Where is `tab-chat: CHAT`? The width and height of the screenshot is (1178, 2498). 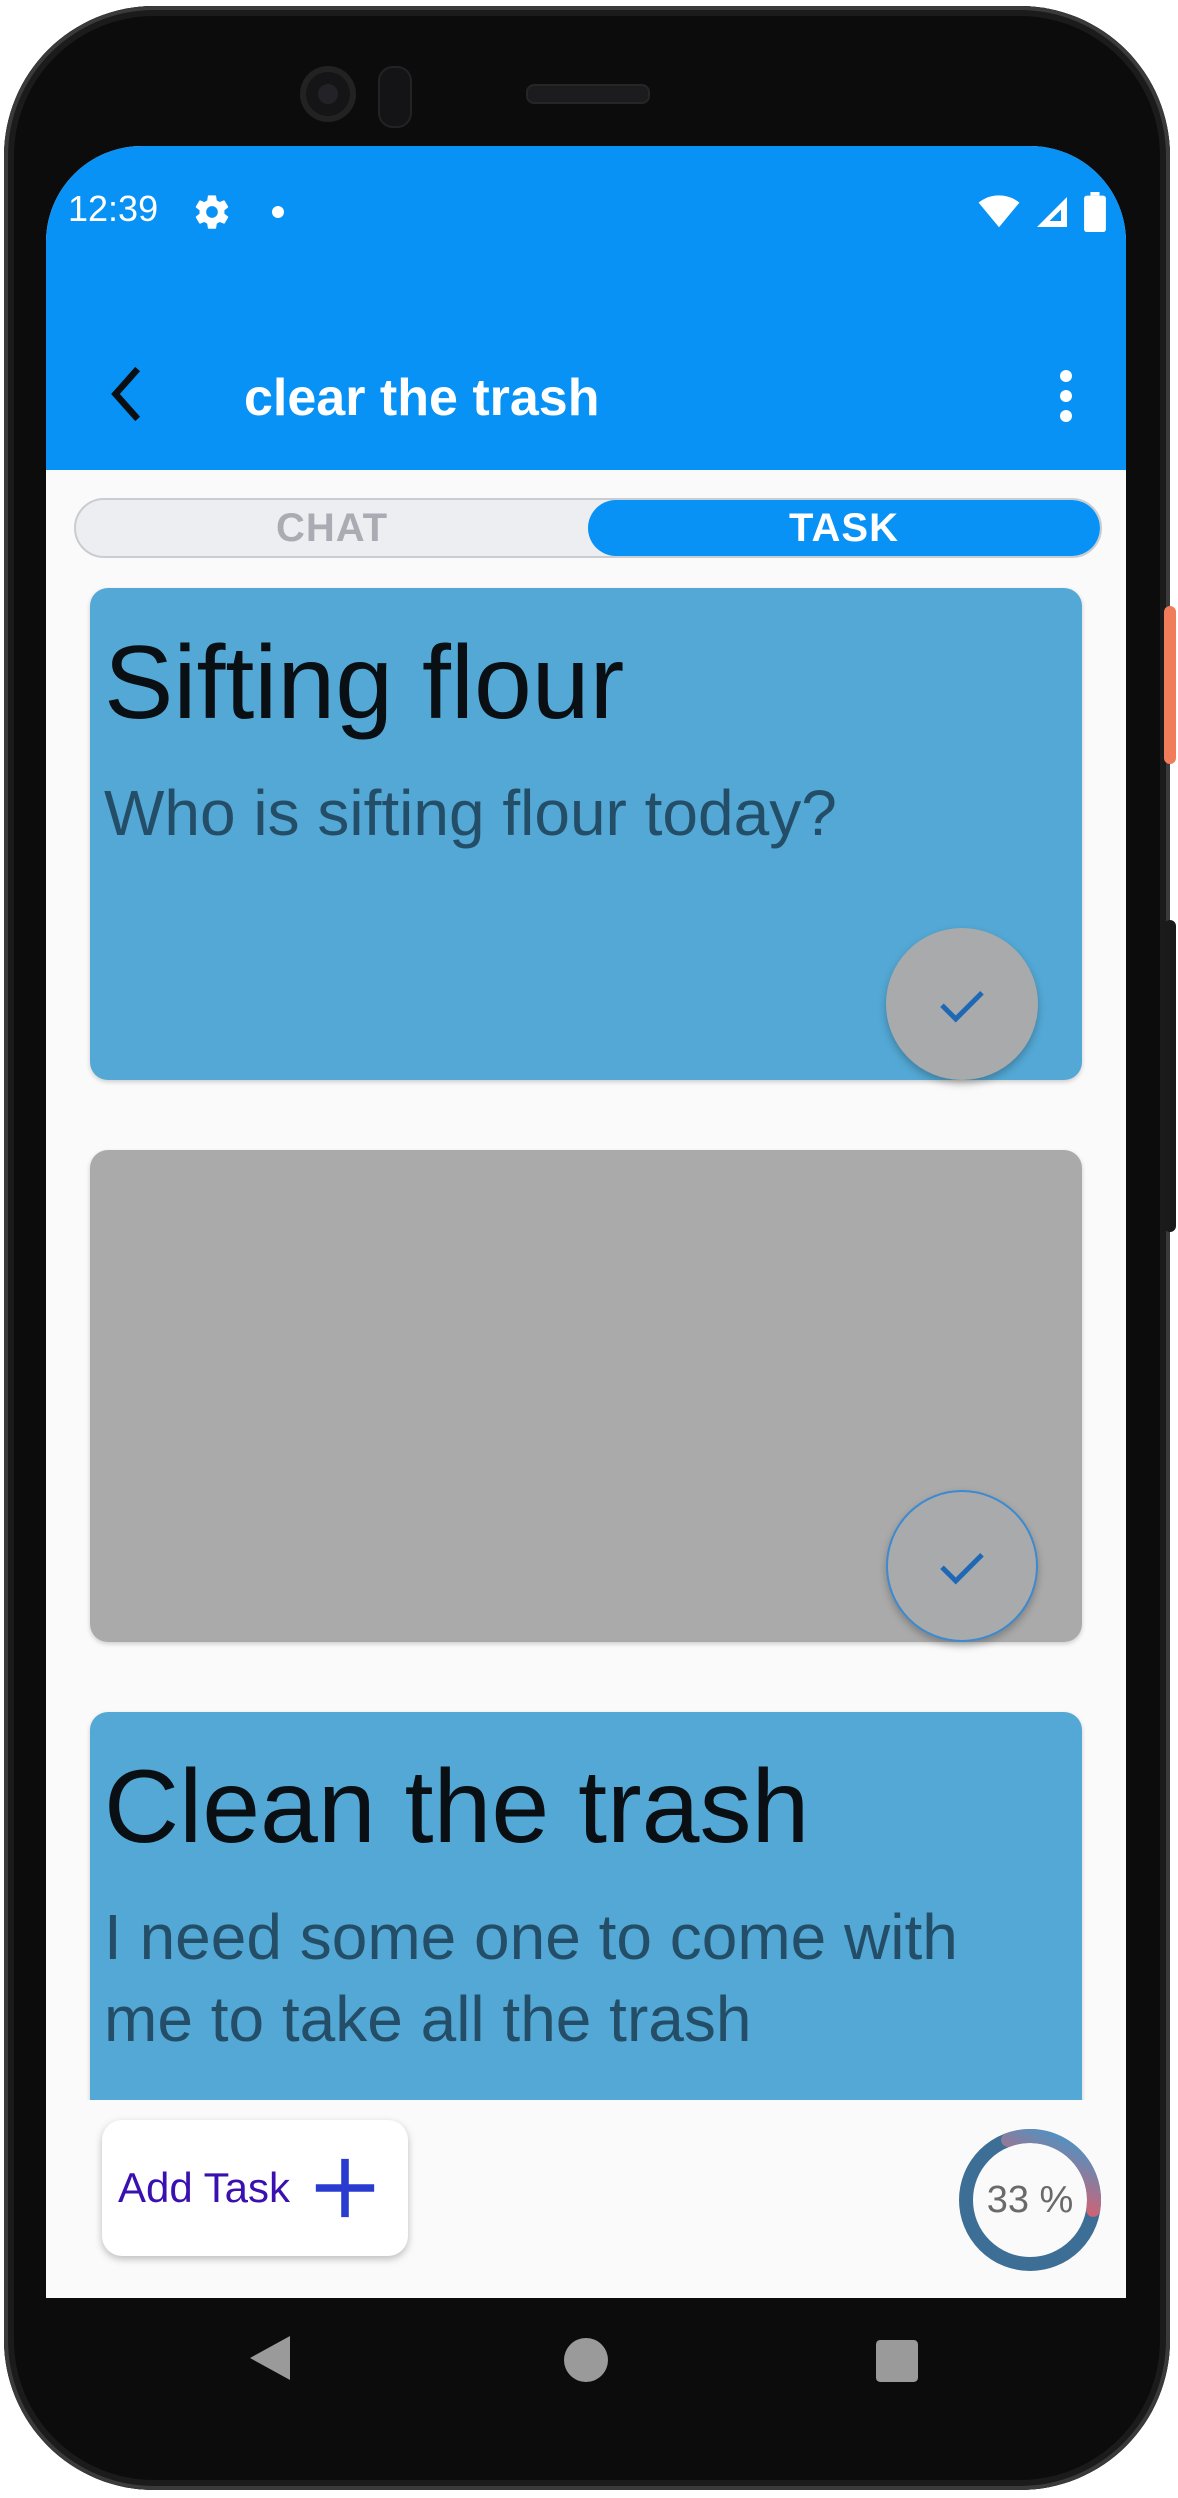 tab-chat: CHAT is located at coordinates (332, 528).